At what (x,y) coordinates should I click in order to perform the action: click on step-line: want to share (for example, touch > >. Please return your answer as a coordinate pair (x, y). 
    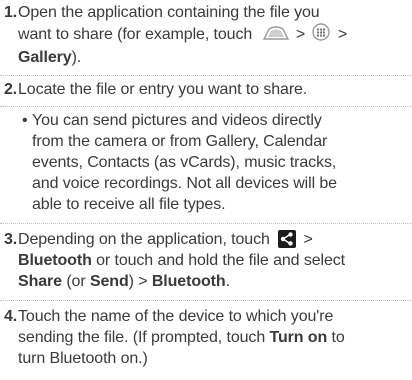
    Looking at the image, I should click on (212, 35).